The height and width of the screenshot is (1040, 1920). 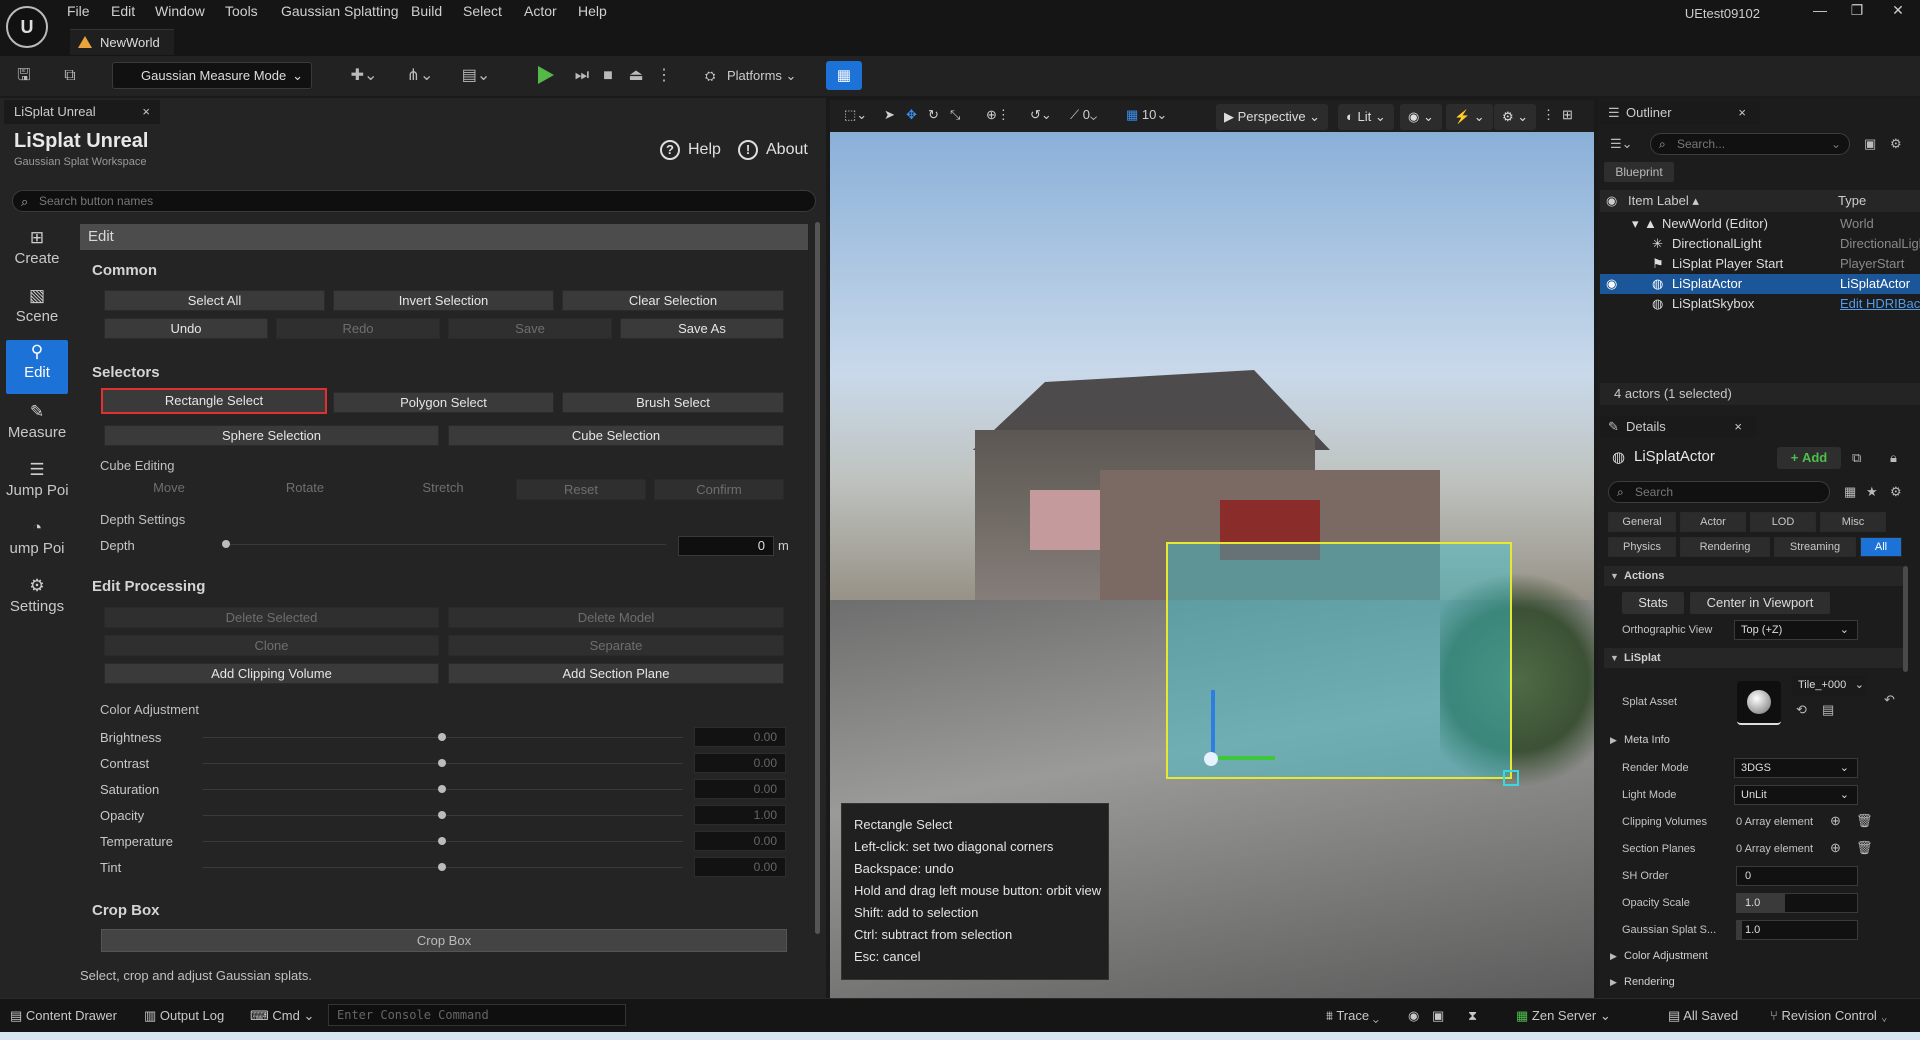 What do you see at coordinates (37, 601) in the screenshot?
I see `nav-settings: ⚙ Settings` at bounding box center [37, 601].